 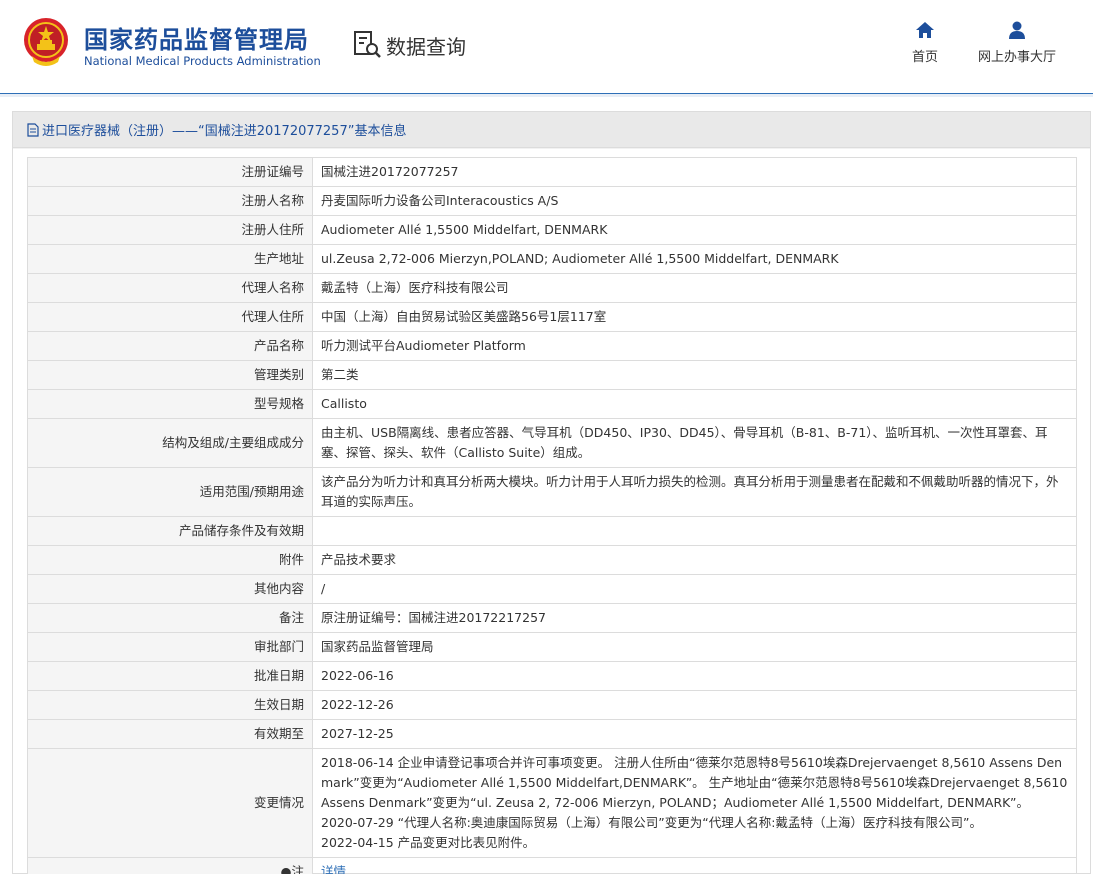 I want to click on table-row: 型号规格 Callisto, so click(x=552, y=404).